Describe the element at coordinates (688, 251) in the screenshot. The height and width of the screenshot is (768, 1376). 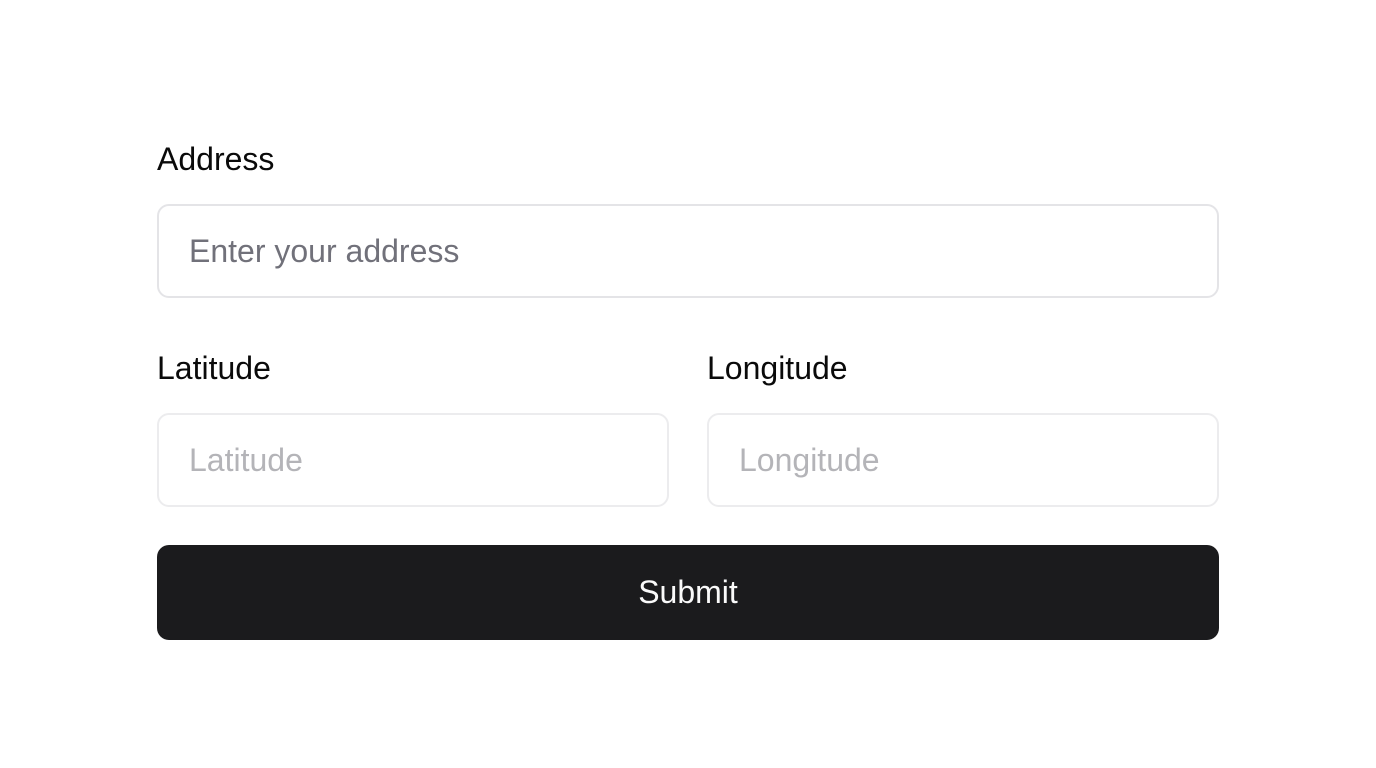
I see `address-input` at that location.